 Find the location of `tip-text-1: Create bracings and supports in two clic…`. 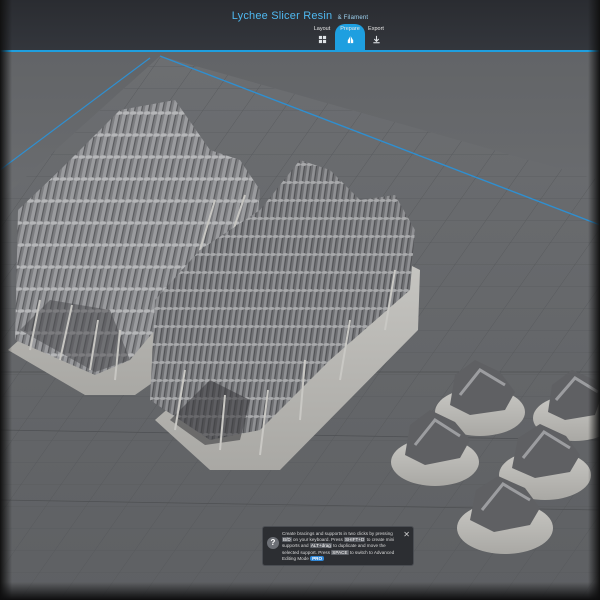

tip-text-1: Create bracings and supports in two clic… is located at coordinates (337, 533).